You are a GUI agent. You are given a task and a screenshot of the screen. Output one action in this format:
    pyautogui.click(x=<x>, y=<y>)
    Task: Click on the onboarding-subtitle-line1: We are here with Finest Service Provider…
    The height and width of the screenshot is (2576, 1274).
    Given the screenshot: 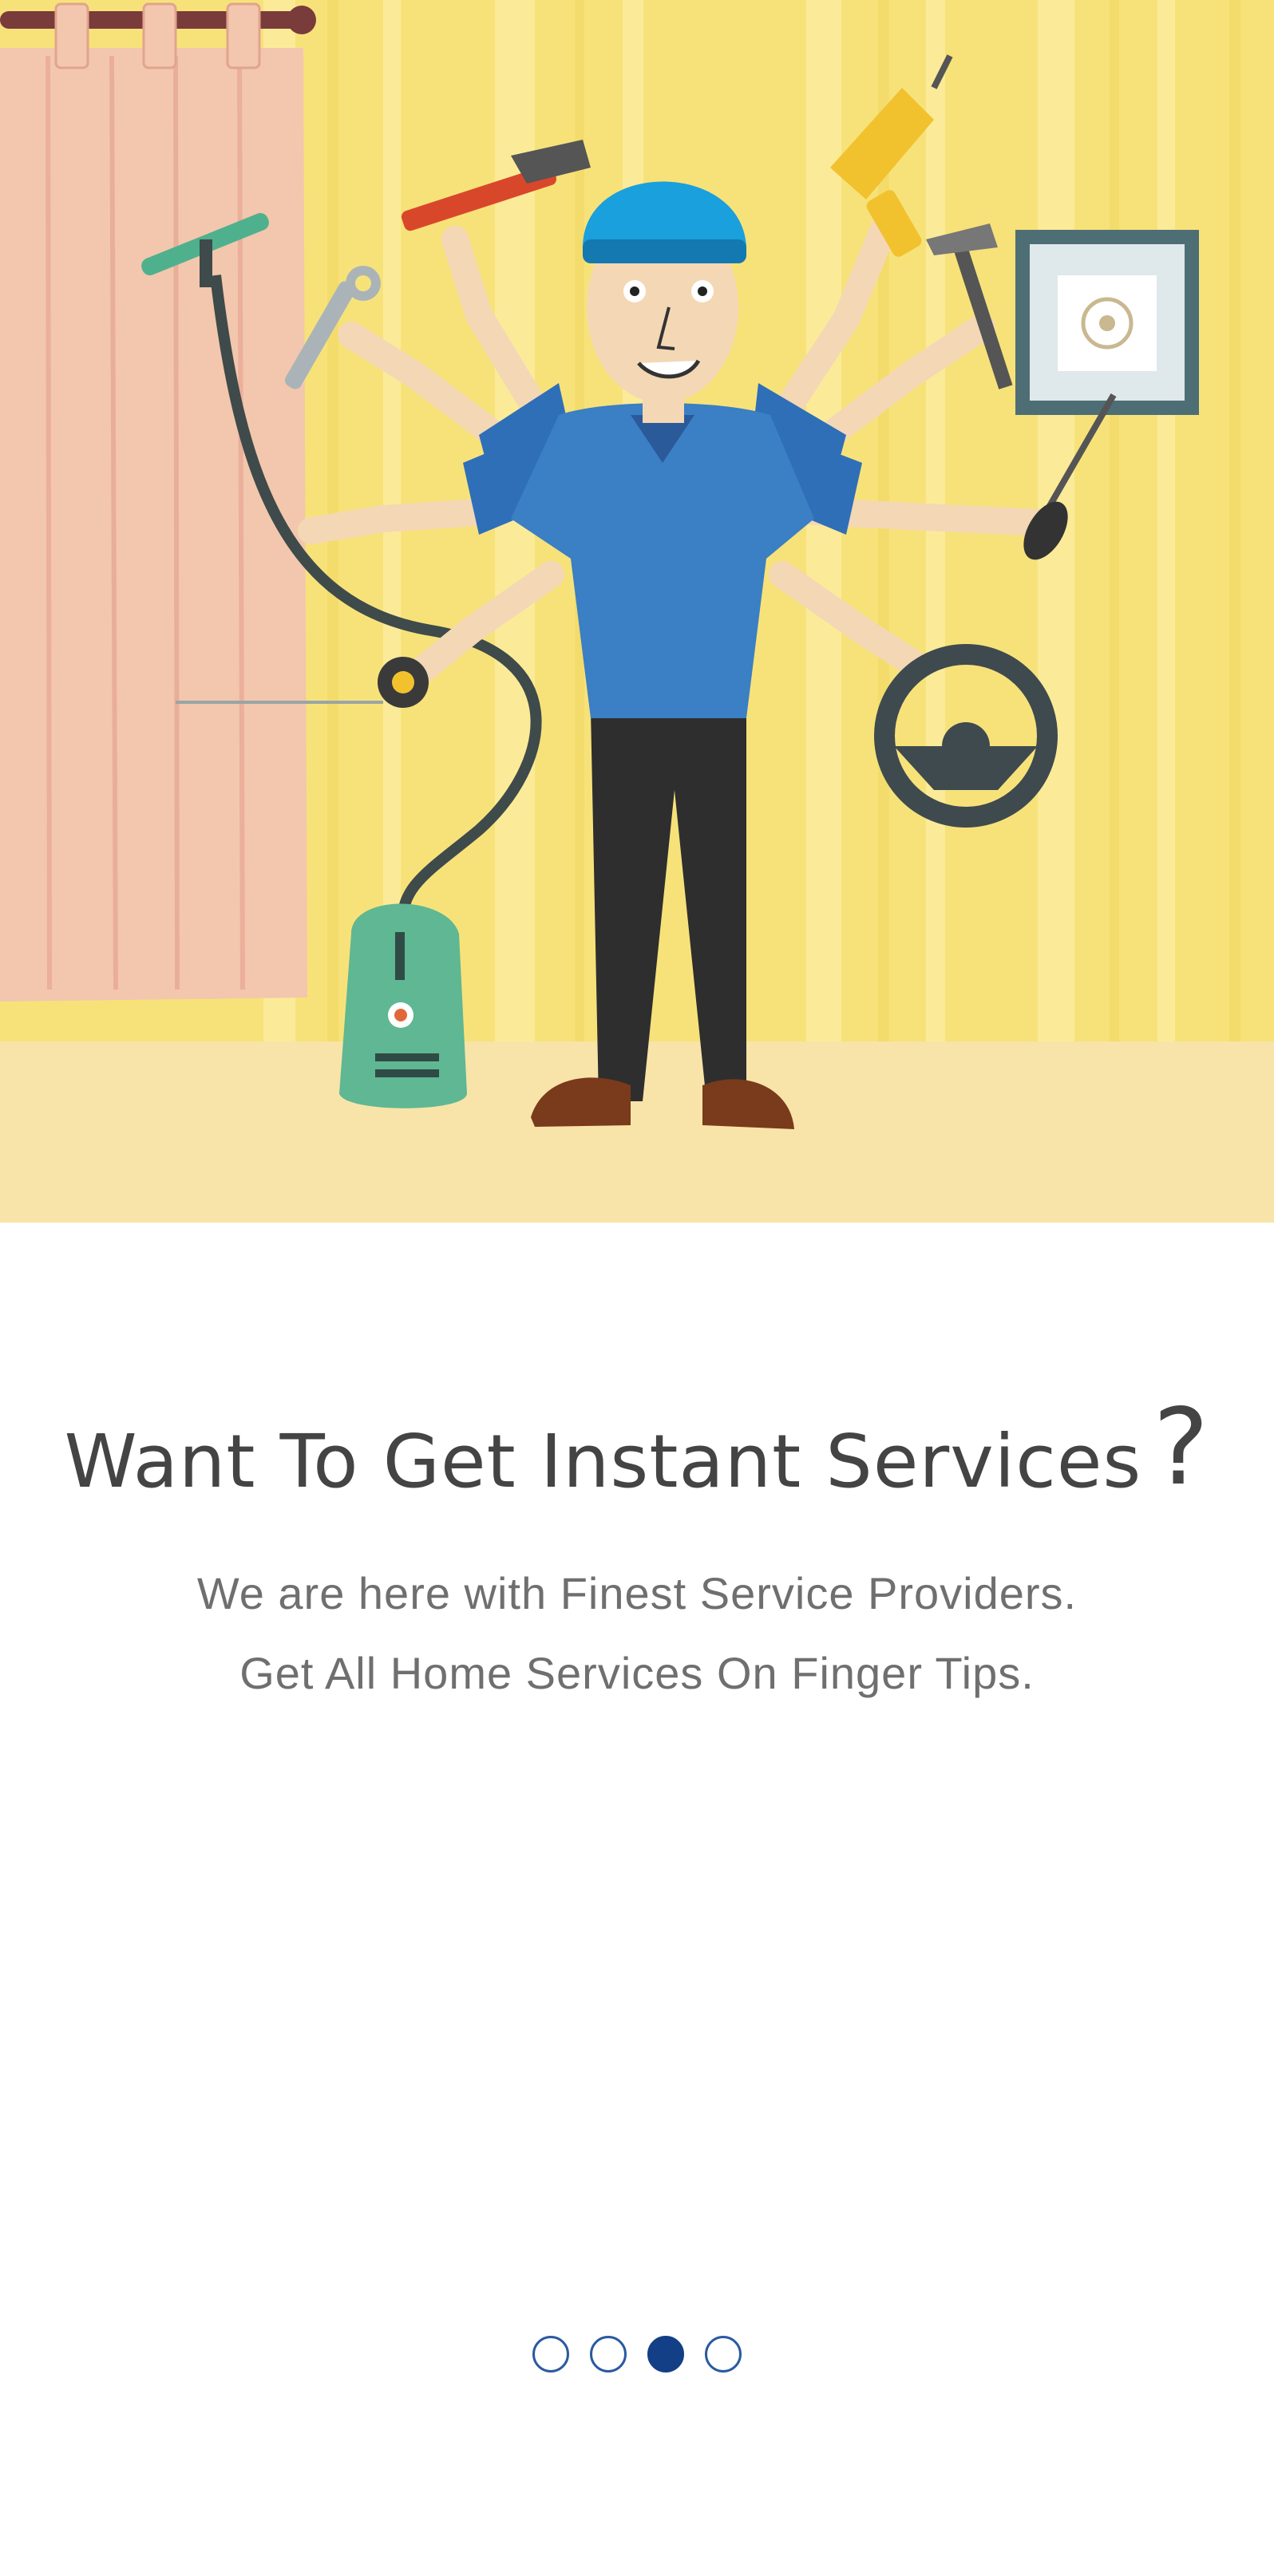 What is the action you would take?
    pyautogui.click(x=637, y=1593)
    